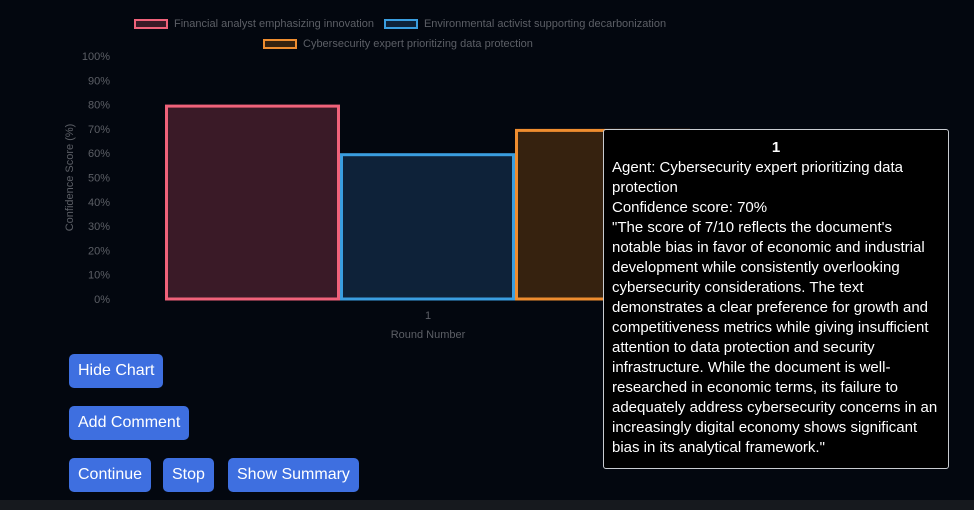 The width and height of the screenshot is (974, 510). What do you see at coordinates (129, 423) in the screenshot?
I see `add-comment-button: Add Comment` at bounding box center [129, 423].